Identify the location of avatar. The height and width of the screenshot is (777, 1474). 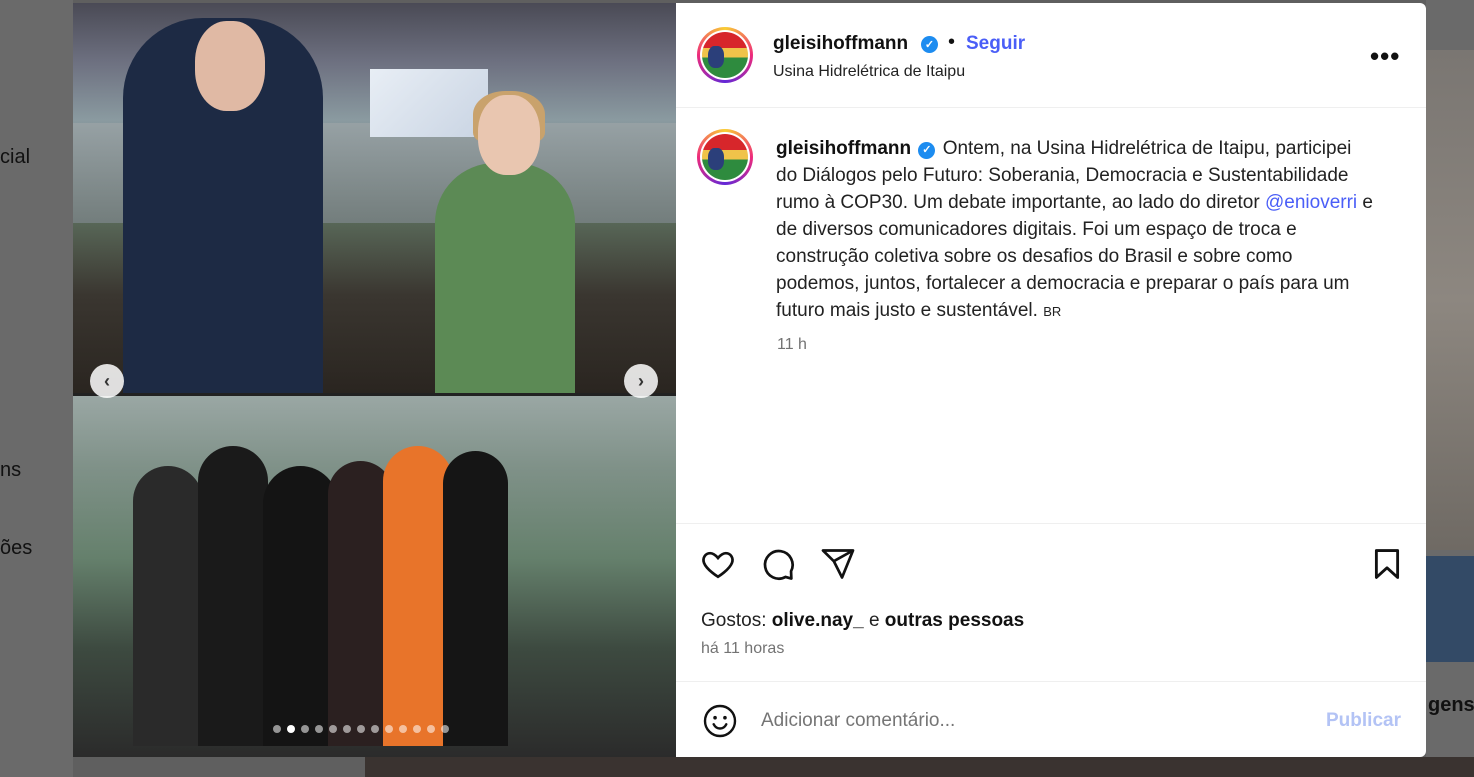
(725, 55).